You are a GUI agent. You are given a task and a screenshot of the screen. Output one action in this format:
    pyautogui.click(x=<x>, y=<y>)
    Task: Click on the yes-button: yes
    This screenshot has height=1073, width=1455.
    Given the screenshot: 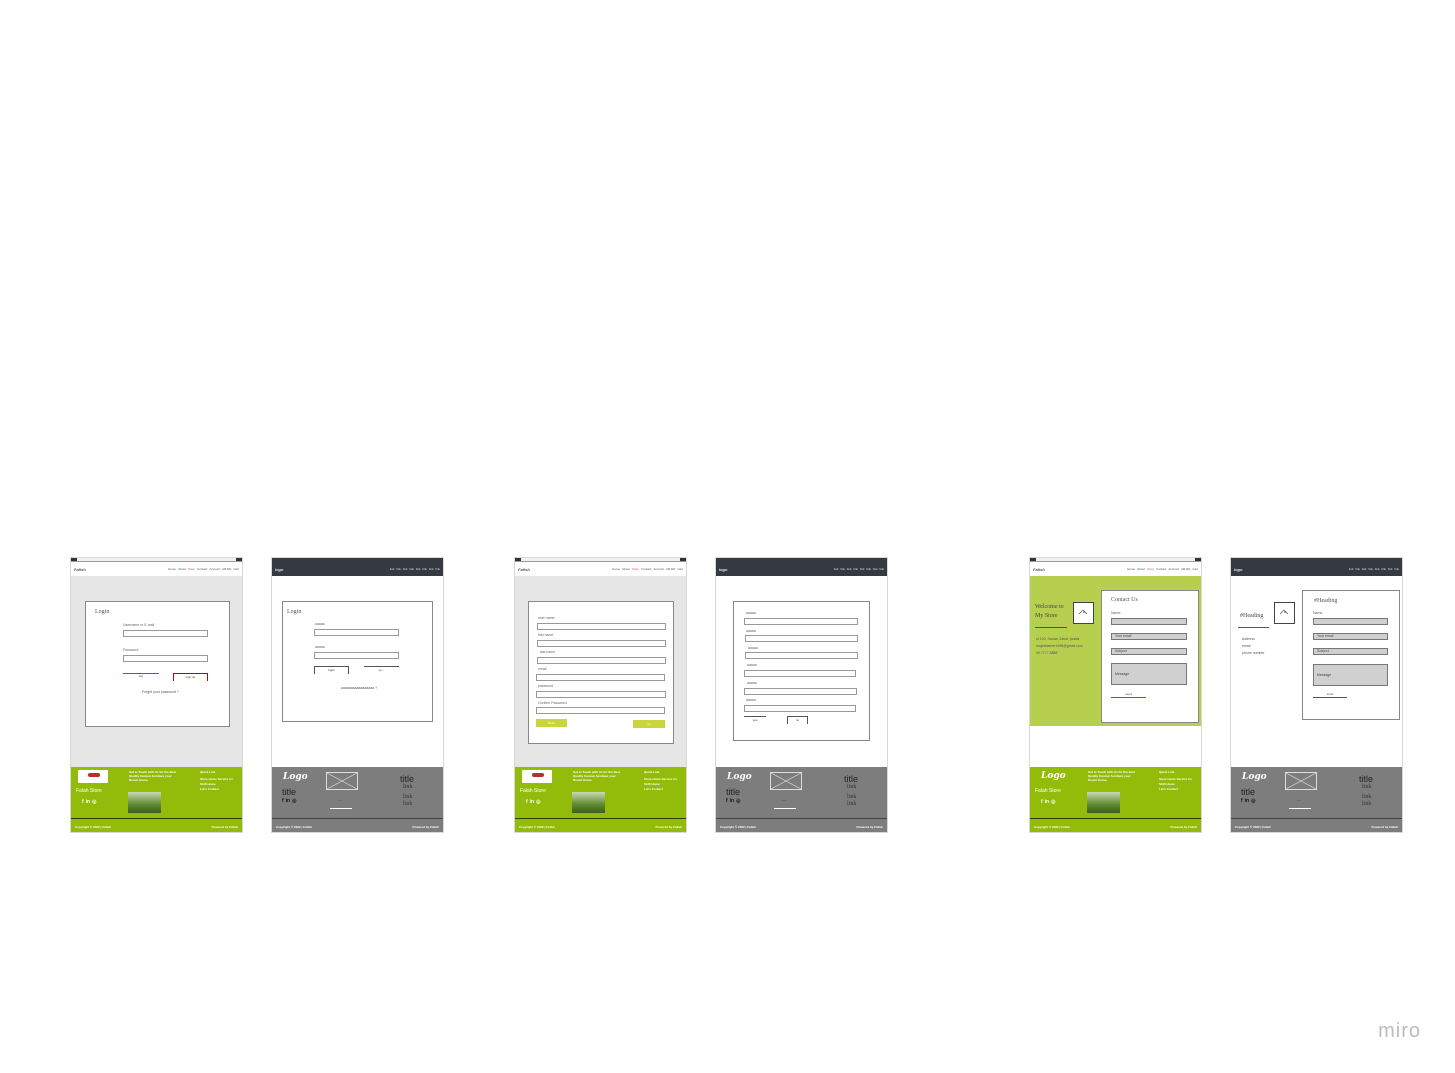 What is the action you would take?
    pyautogui.click(x=755, y=720)
    